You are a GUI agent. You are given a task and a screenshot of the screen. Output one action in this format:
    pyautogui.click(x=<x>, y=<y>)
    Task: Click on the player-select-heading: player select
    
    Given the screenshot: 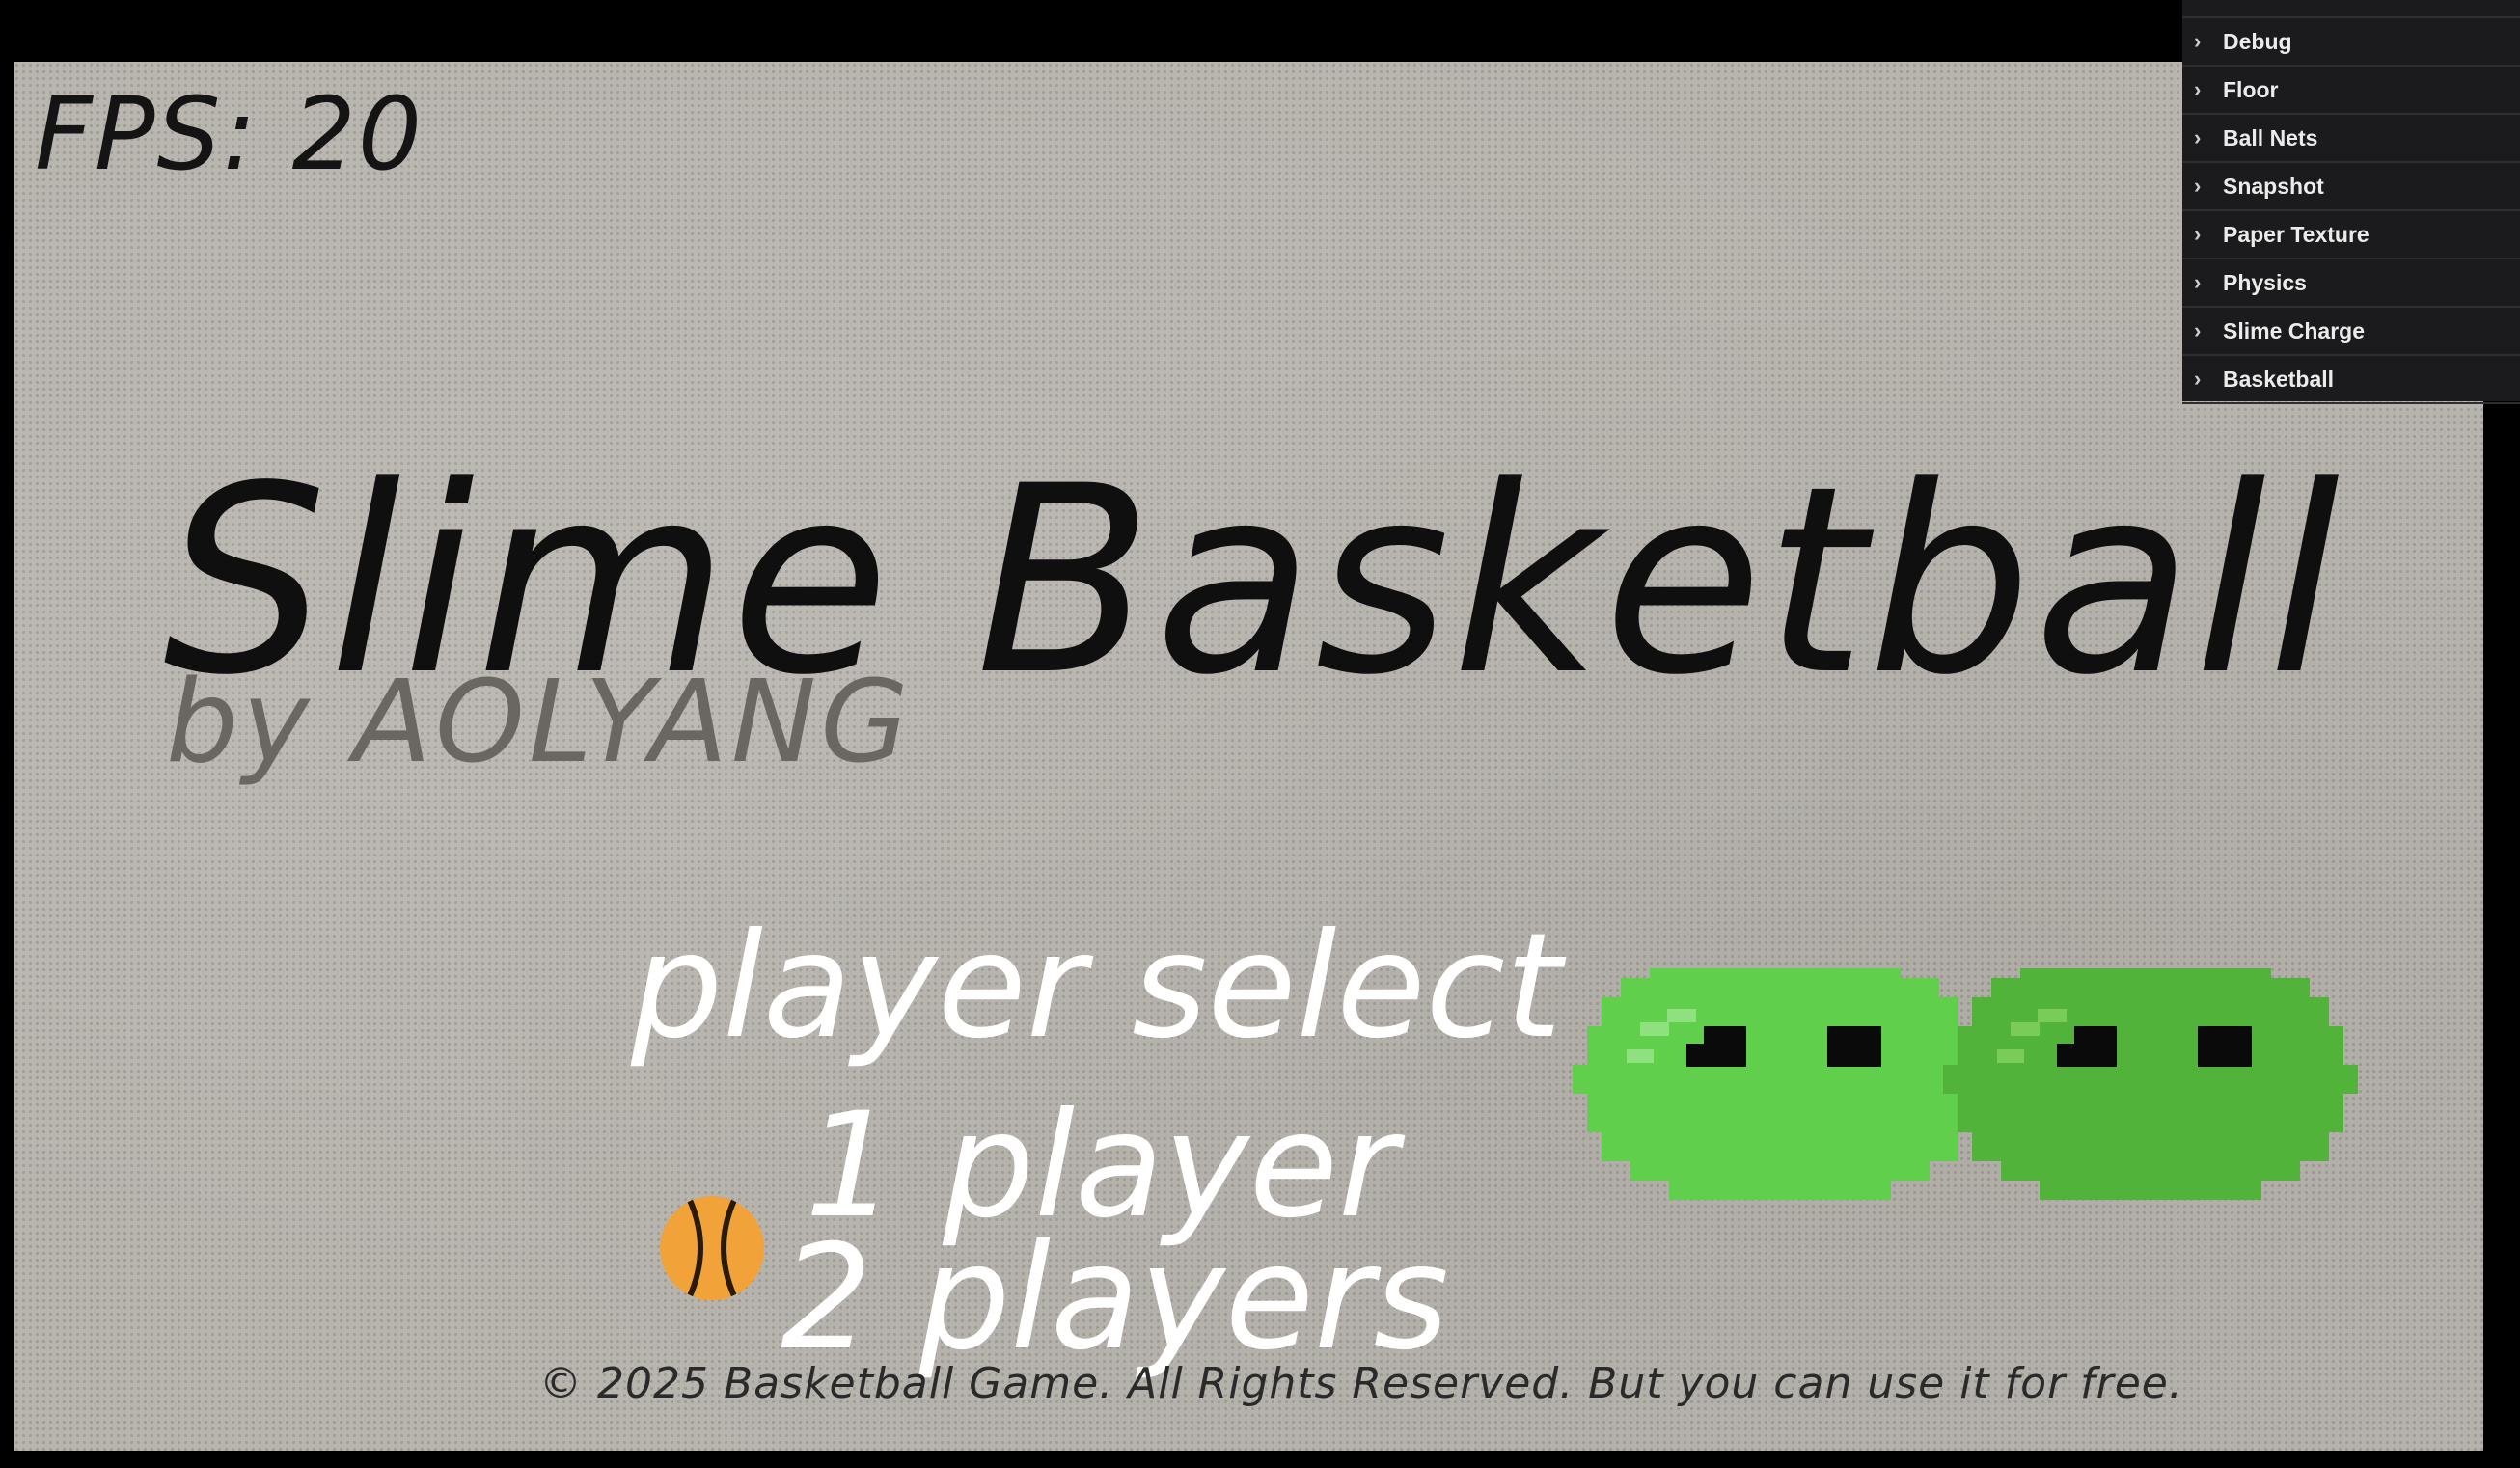 What is the action you would take?
    pyautogui.click(x=1096, y=987)
    